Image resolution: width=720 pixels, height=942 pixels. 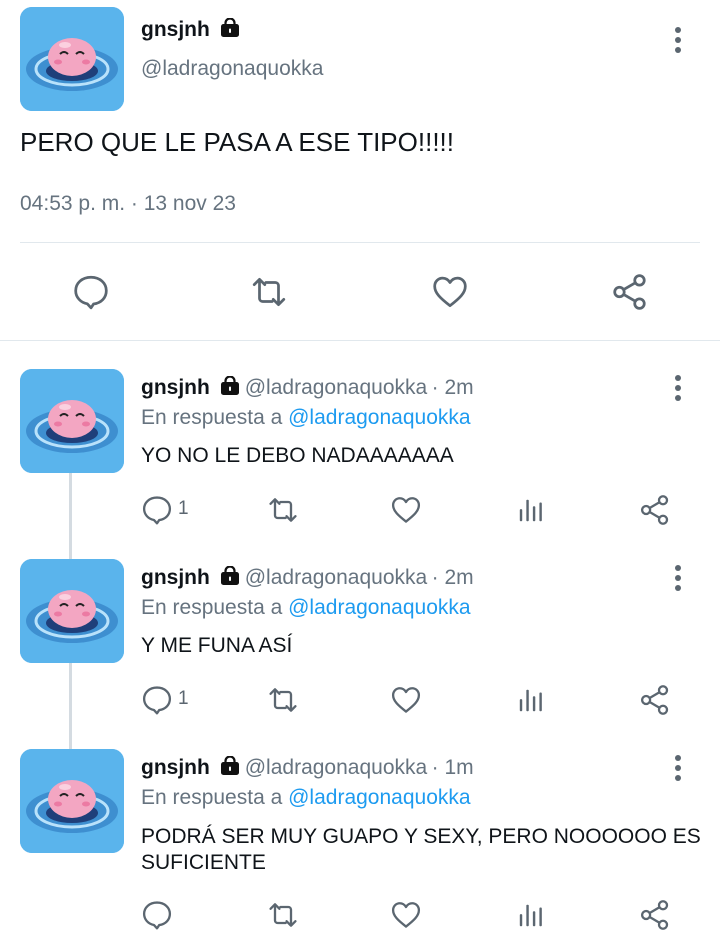 I want to click on tweet-text: YO NO LE DEBO NADAAAAAAA, so click(x=297, y=455).